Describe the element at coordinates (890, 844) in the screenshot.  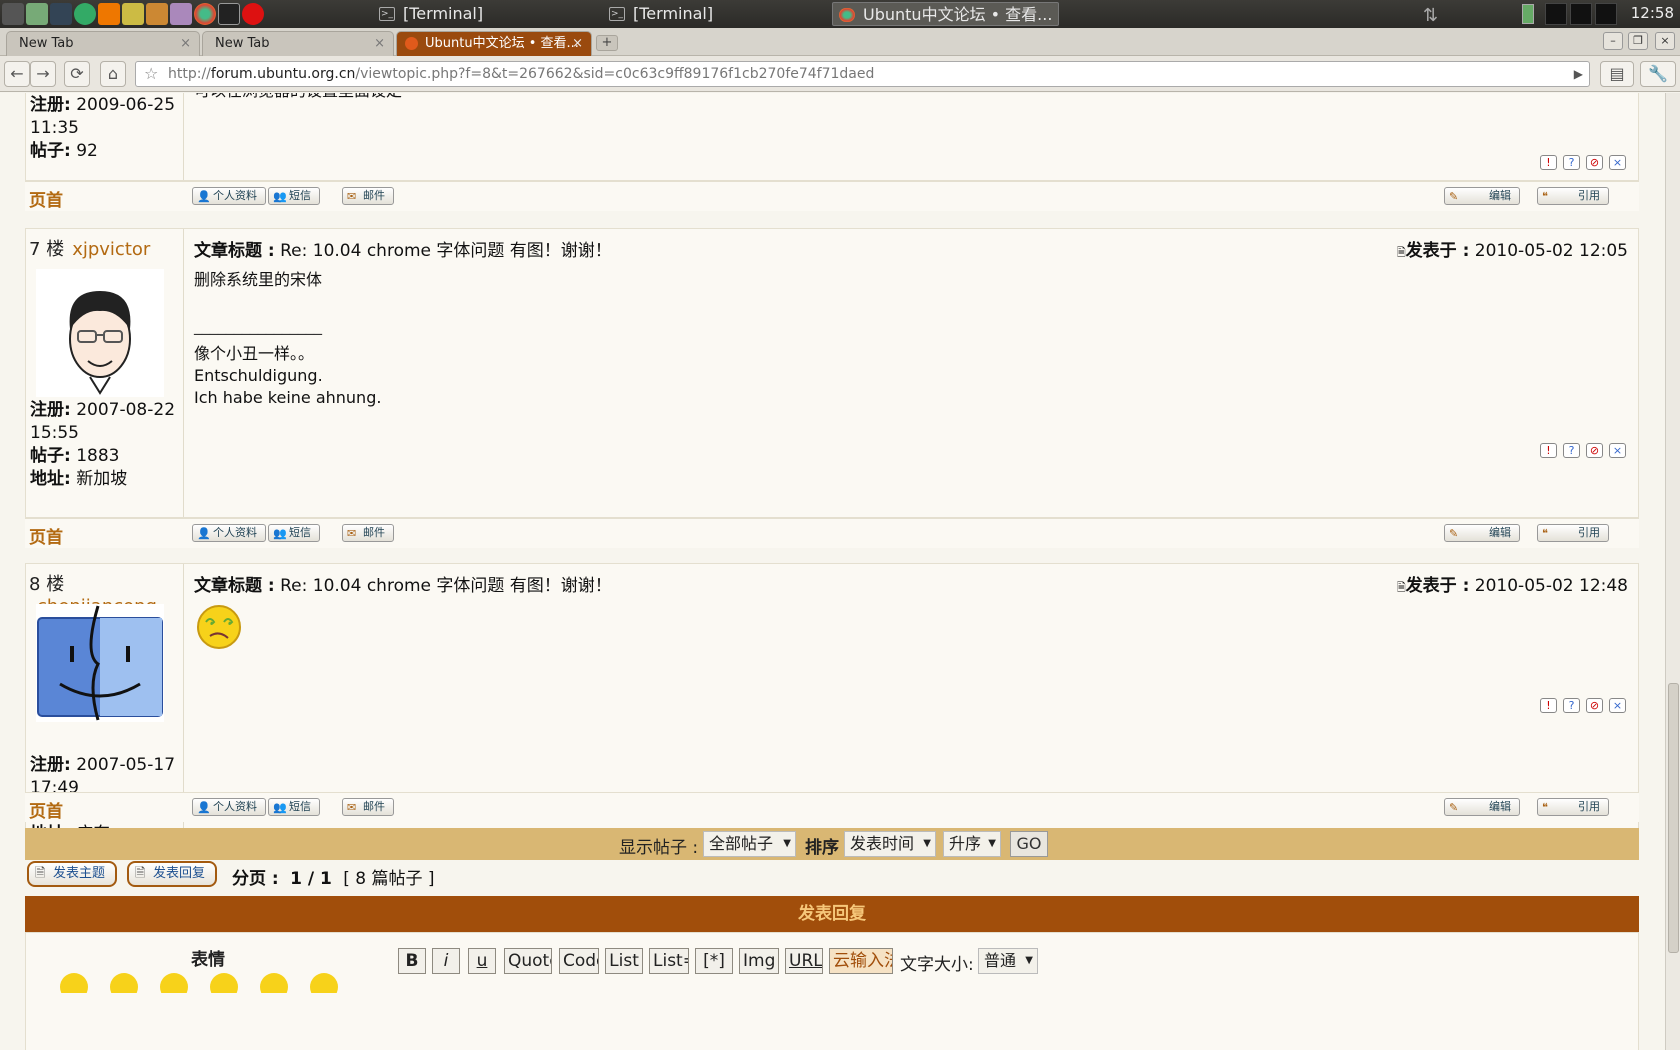
I see `sort-key-select: 发表时间 ▼` at that location.